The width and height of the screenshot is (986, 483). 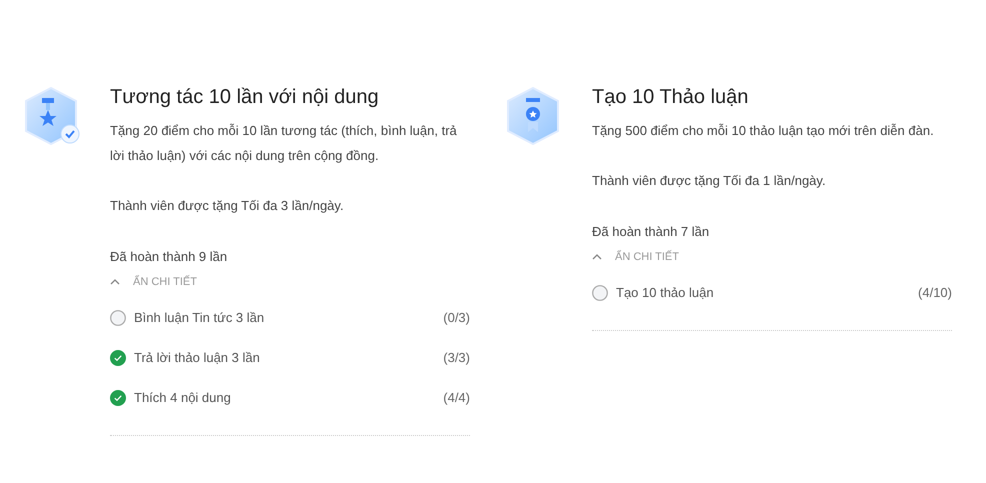 What do you see at coordinates (227, 206) in the screenshot?
I see `daily-limit-text: Thành viên được tặng Tối đa 3 lần/ngày.` at bounding box center [227, 206].